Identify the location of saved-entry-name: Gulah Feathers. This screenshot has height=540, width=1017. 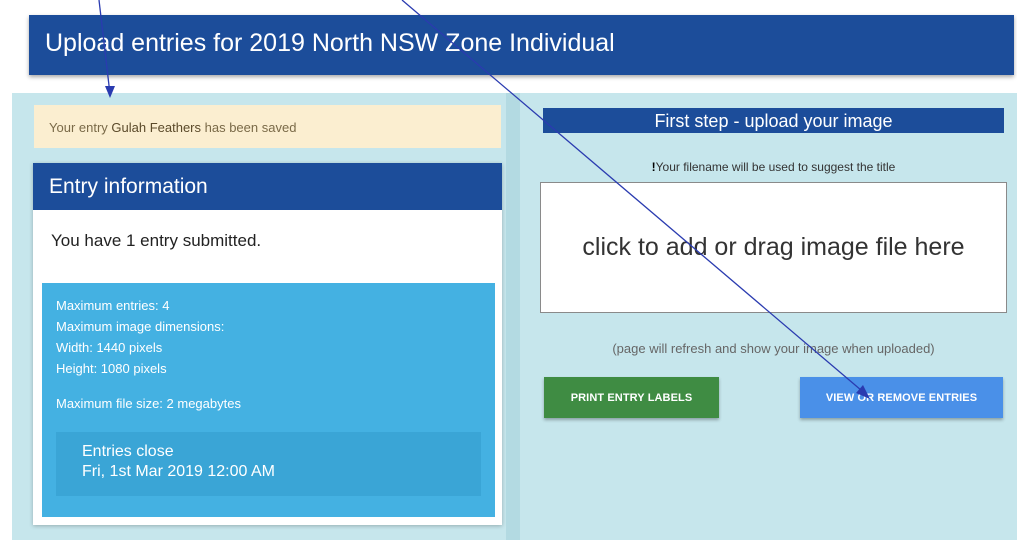
(156, 127).